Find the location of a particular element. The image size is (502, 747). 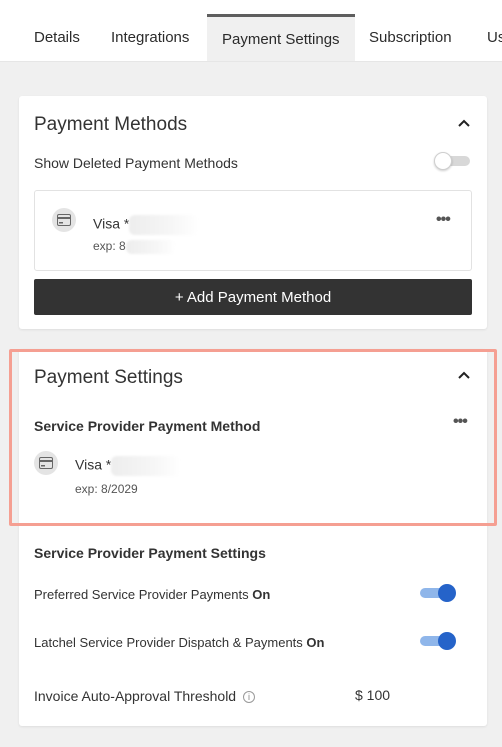

tab-details: Details is located at coordinates (57, 37).